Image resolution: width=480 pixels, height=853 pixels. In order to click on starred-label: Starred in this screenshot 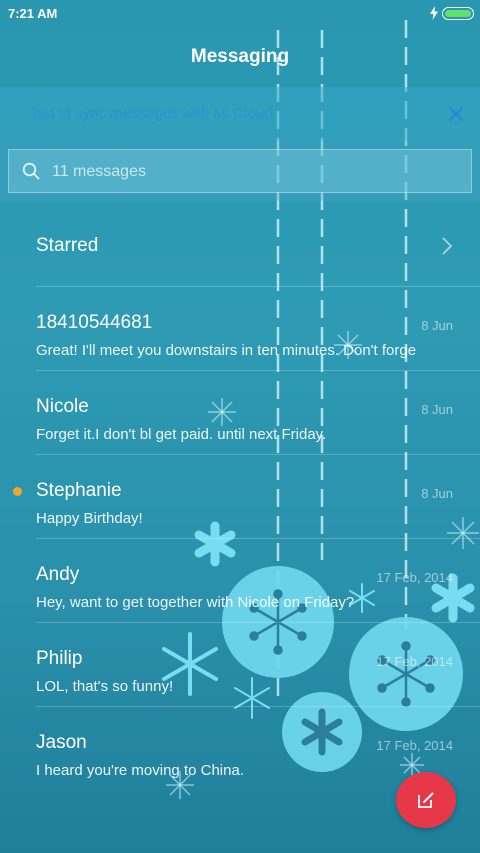, I will do `click(67, 245)`.